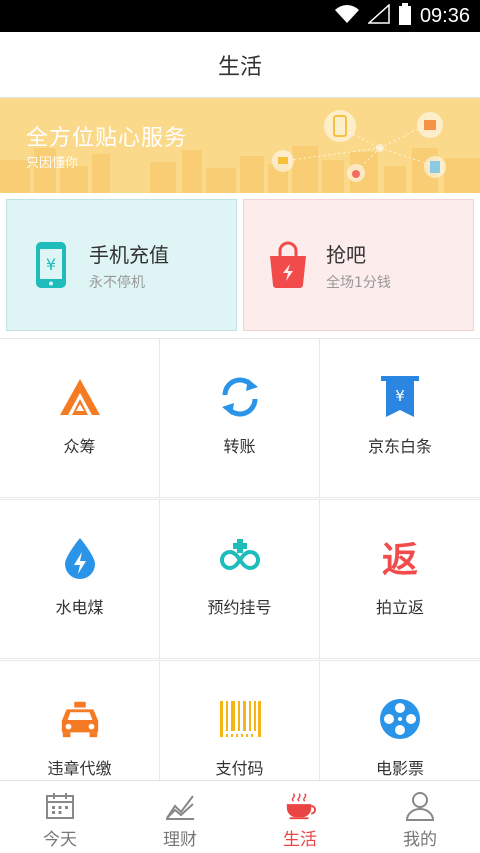 The image size is (480, 853). What do you see at coordinates (400, 719) in the screenshot?
I see `film-reel-icon` at bounding box center [400, 719].